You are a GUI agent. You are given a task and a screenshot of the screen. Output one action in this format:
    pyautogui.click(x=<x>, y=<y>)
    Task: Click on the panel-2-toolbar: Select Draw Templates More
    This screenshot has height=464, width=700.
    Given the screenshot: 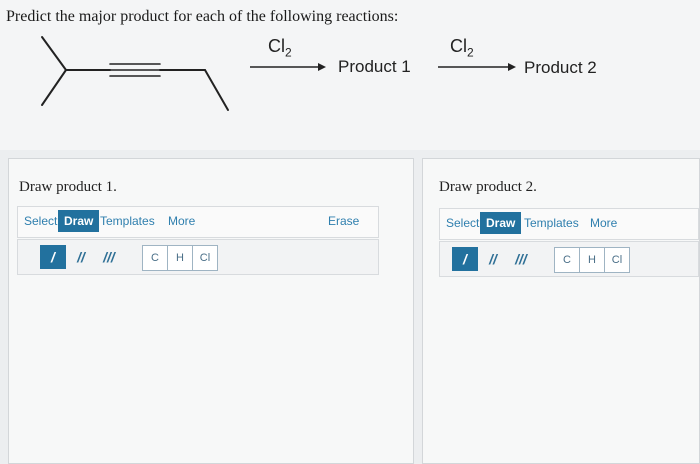 What is the action you would take?
    pyautogui.click(x=569, y=224)
    